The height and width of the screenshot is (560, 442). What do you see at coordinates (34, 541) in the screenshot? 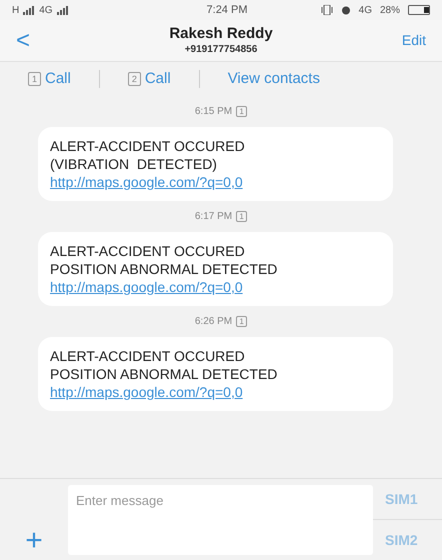
I see `add-button: +` at bounding box center [34, 541].